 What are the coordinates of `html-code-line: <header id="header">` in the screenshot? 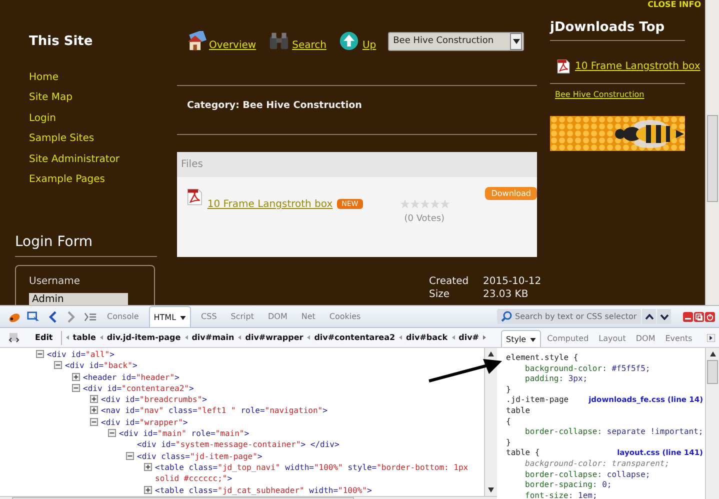 It's located at (283, 377).